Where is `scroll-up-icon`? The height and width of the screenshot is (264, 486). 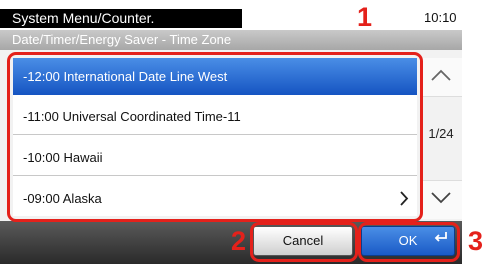 scroll-up-icon is located at coordinates (441, 77).